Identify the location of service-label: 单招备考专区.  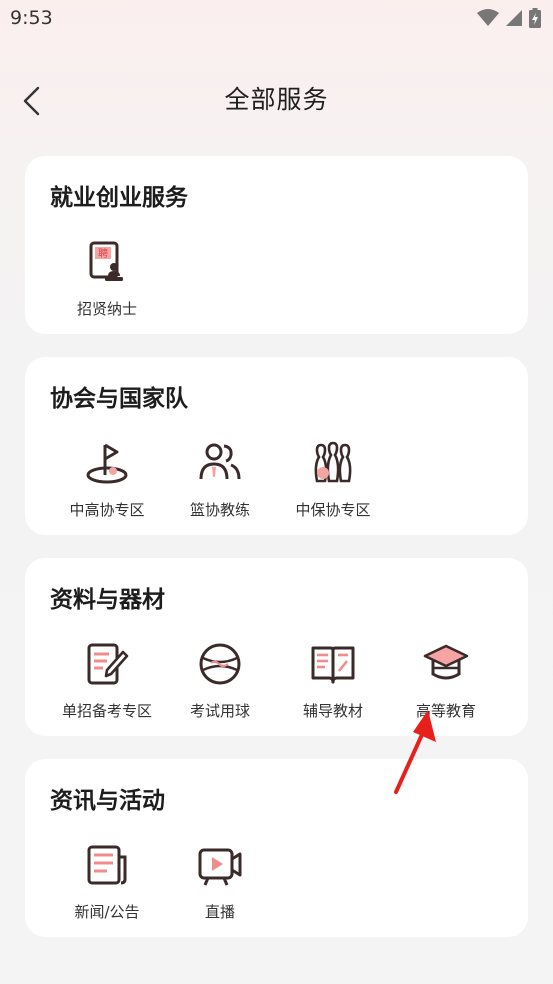
(106, 711).